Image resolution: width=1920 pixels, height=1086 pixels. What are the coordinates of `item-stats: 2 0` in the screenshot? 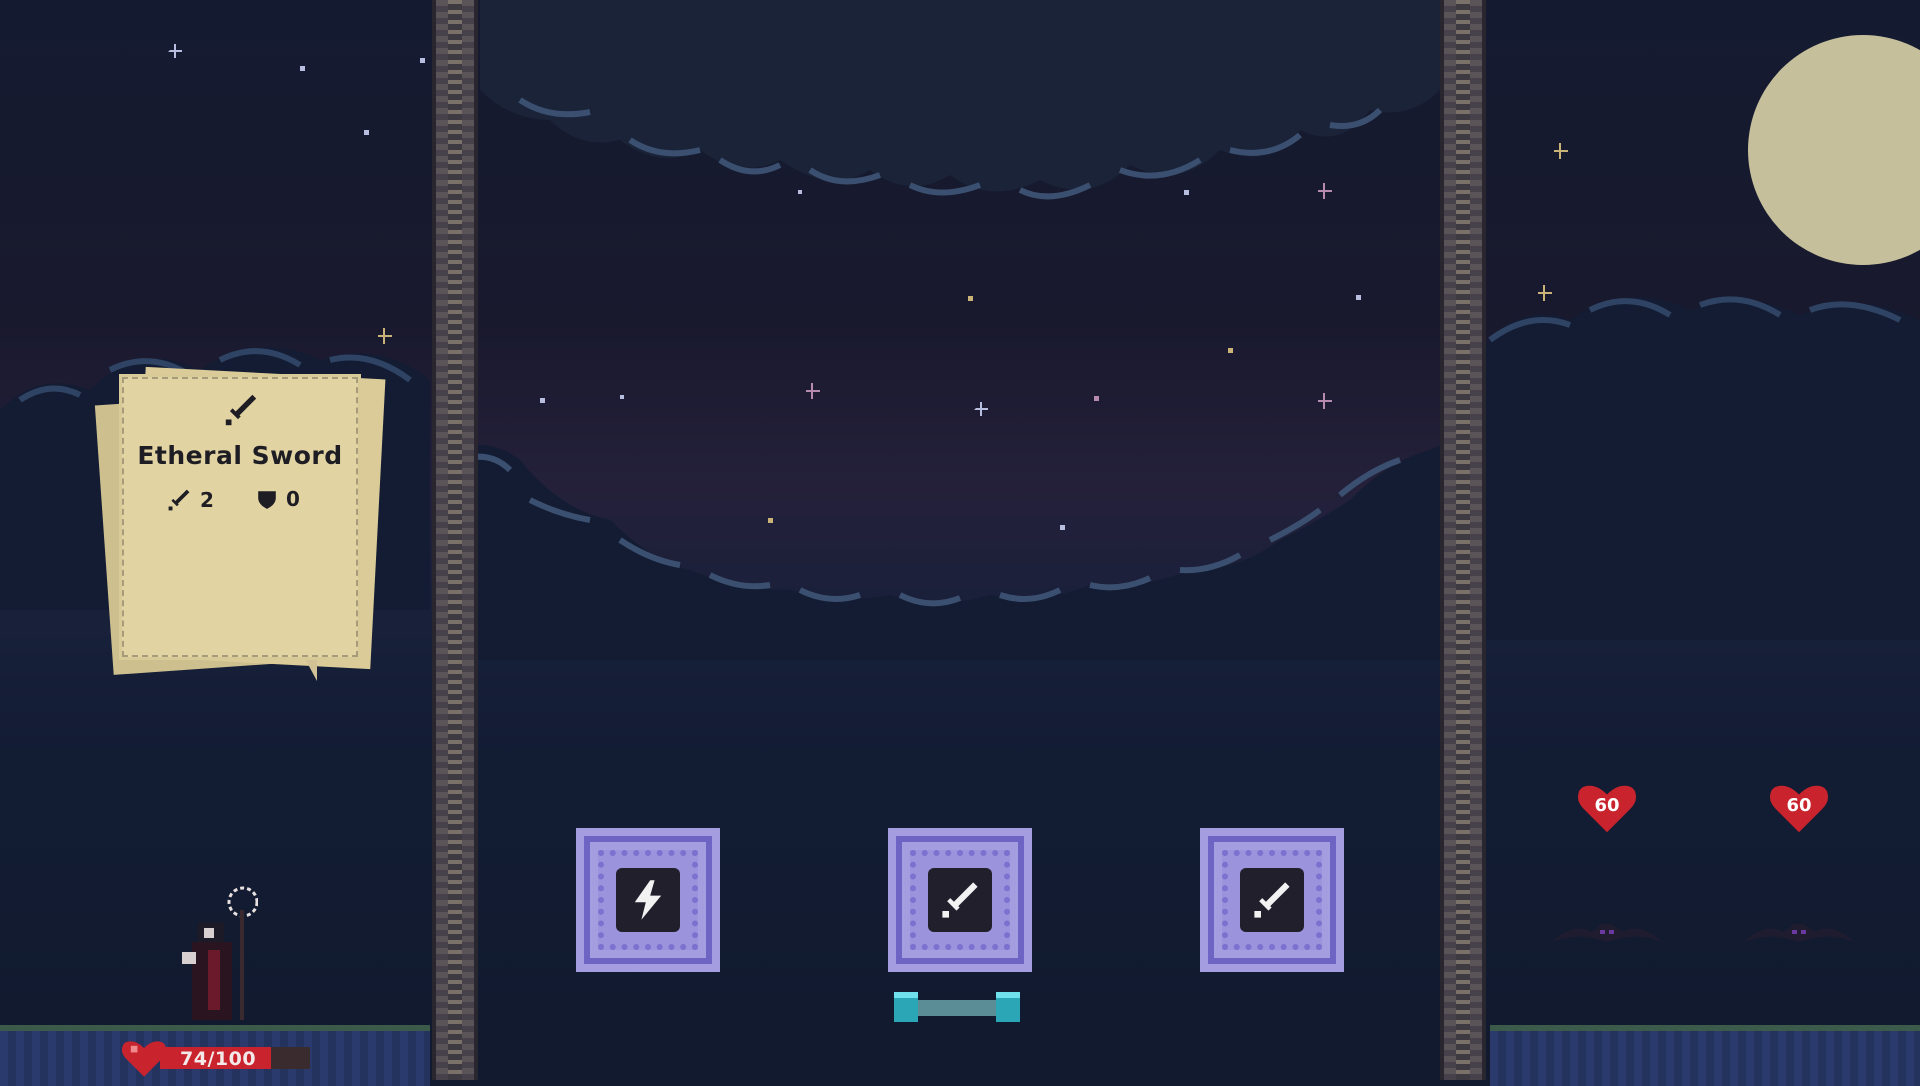 It's located at (240, 502).